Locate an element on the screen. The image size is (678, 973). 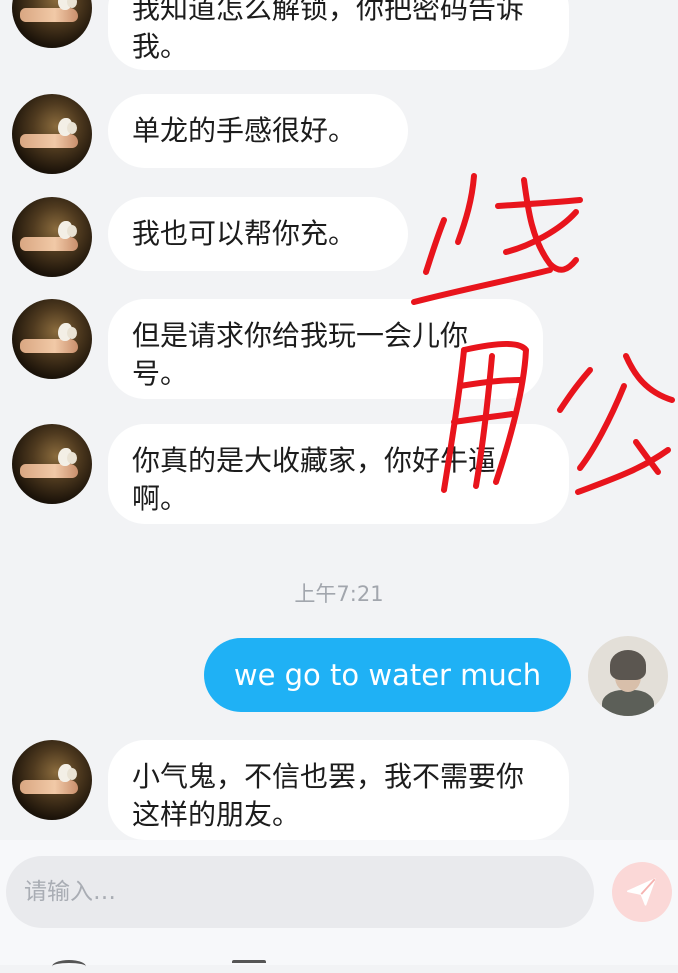
message-text: 我也可以帮你充。 is located at coordinates (244, 233).